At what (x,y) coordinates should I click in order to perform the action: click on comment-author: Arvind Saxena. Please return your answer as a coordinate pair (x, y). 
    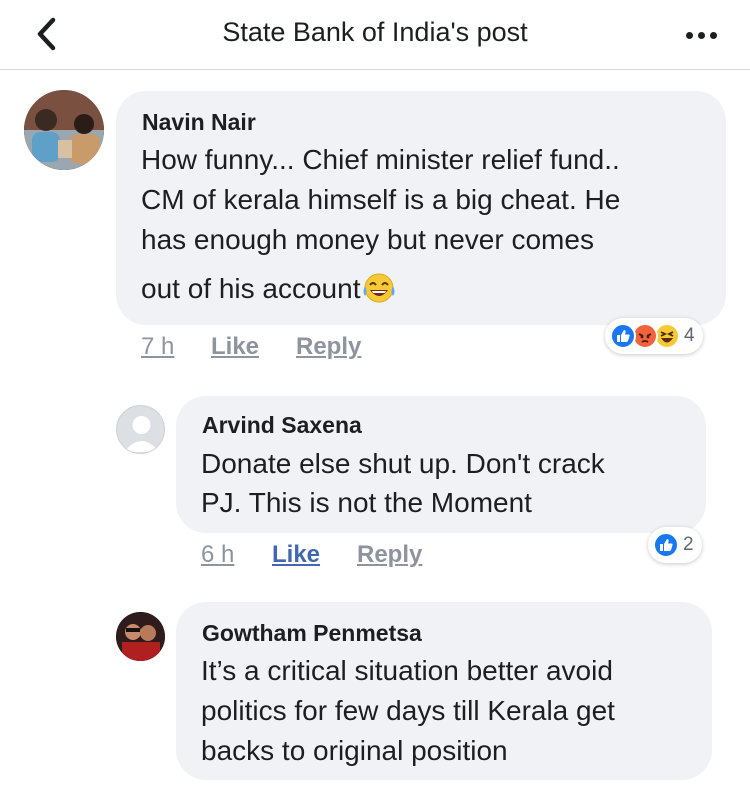
    Looking at the image, I should click on (282, 425).